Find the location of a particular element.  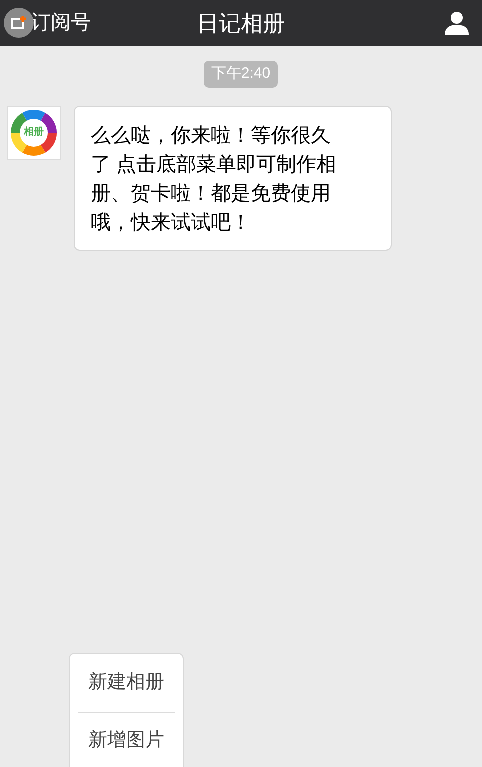

back-link: 订阅号 is located at coordinates (61, 23).